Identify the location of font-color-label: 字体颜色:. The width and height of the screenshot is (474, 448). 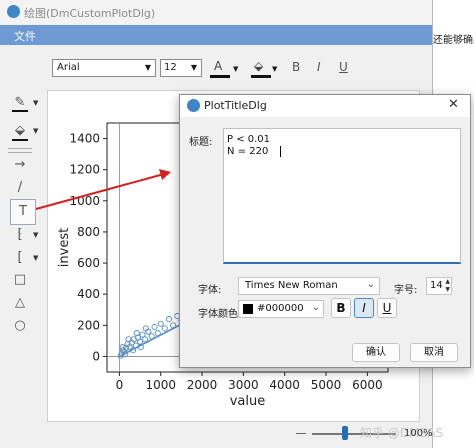
(220, 314).